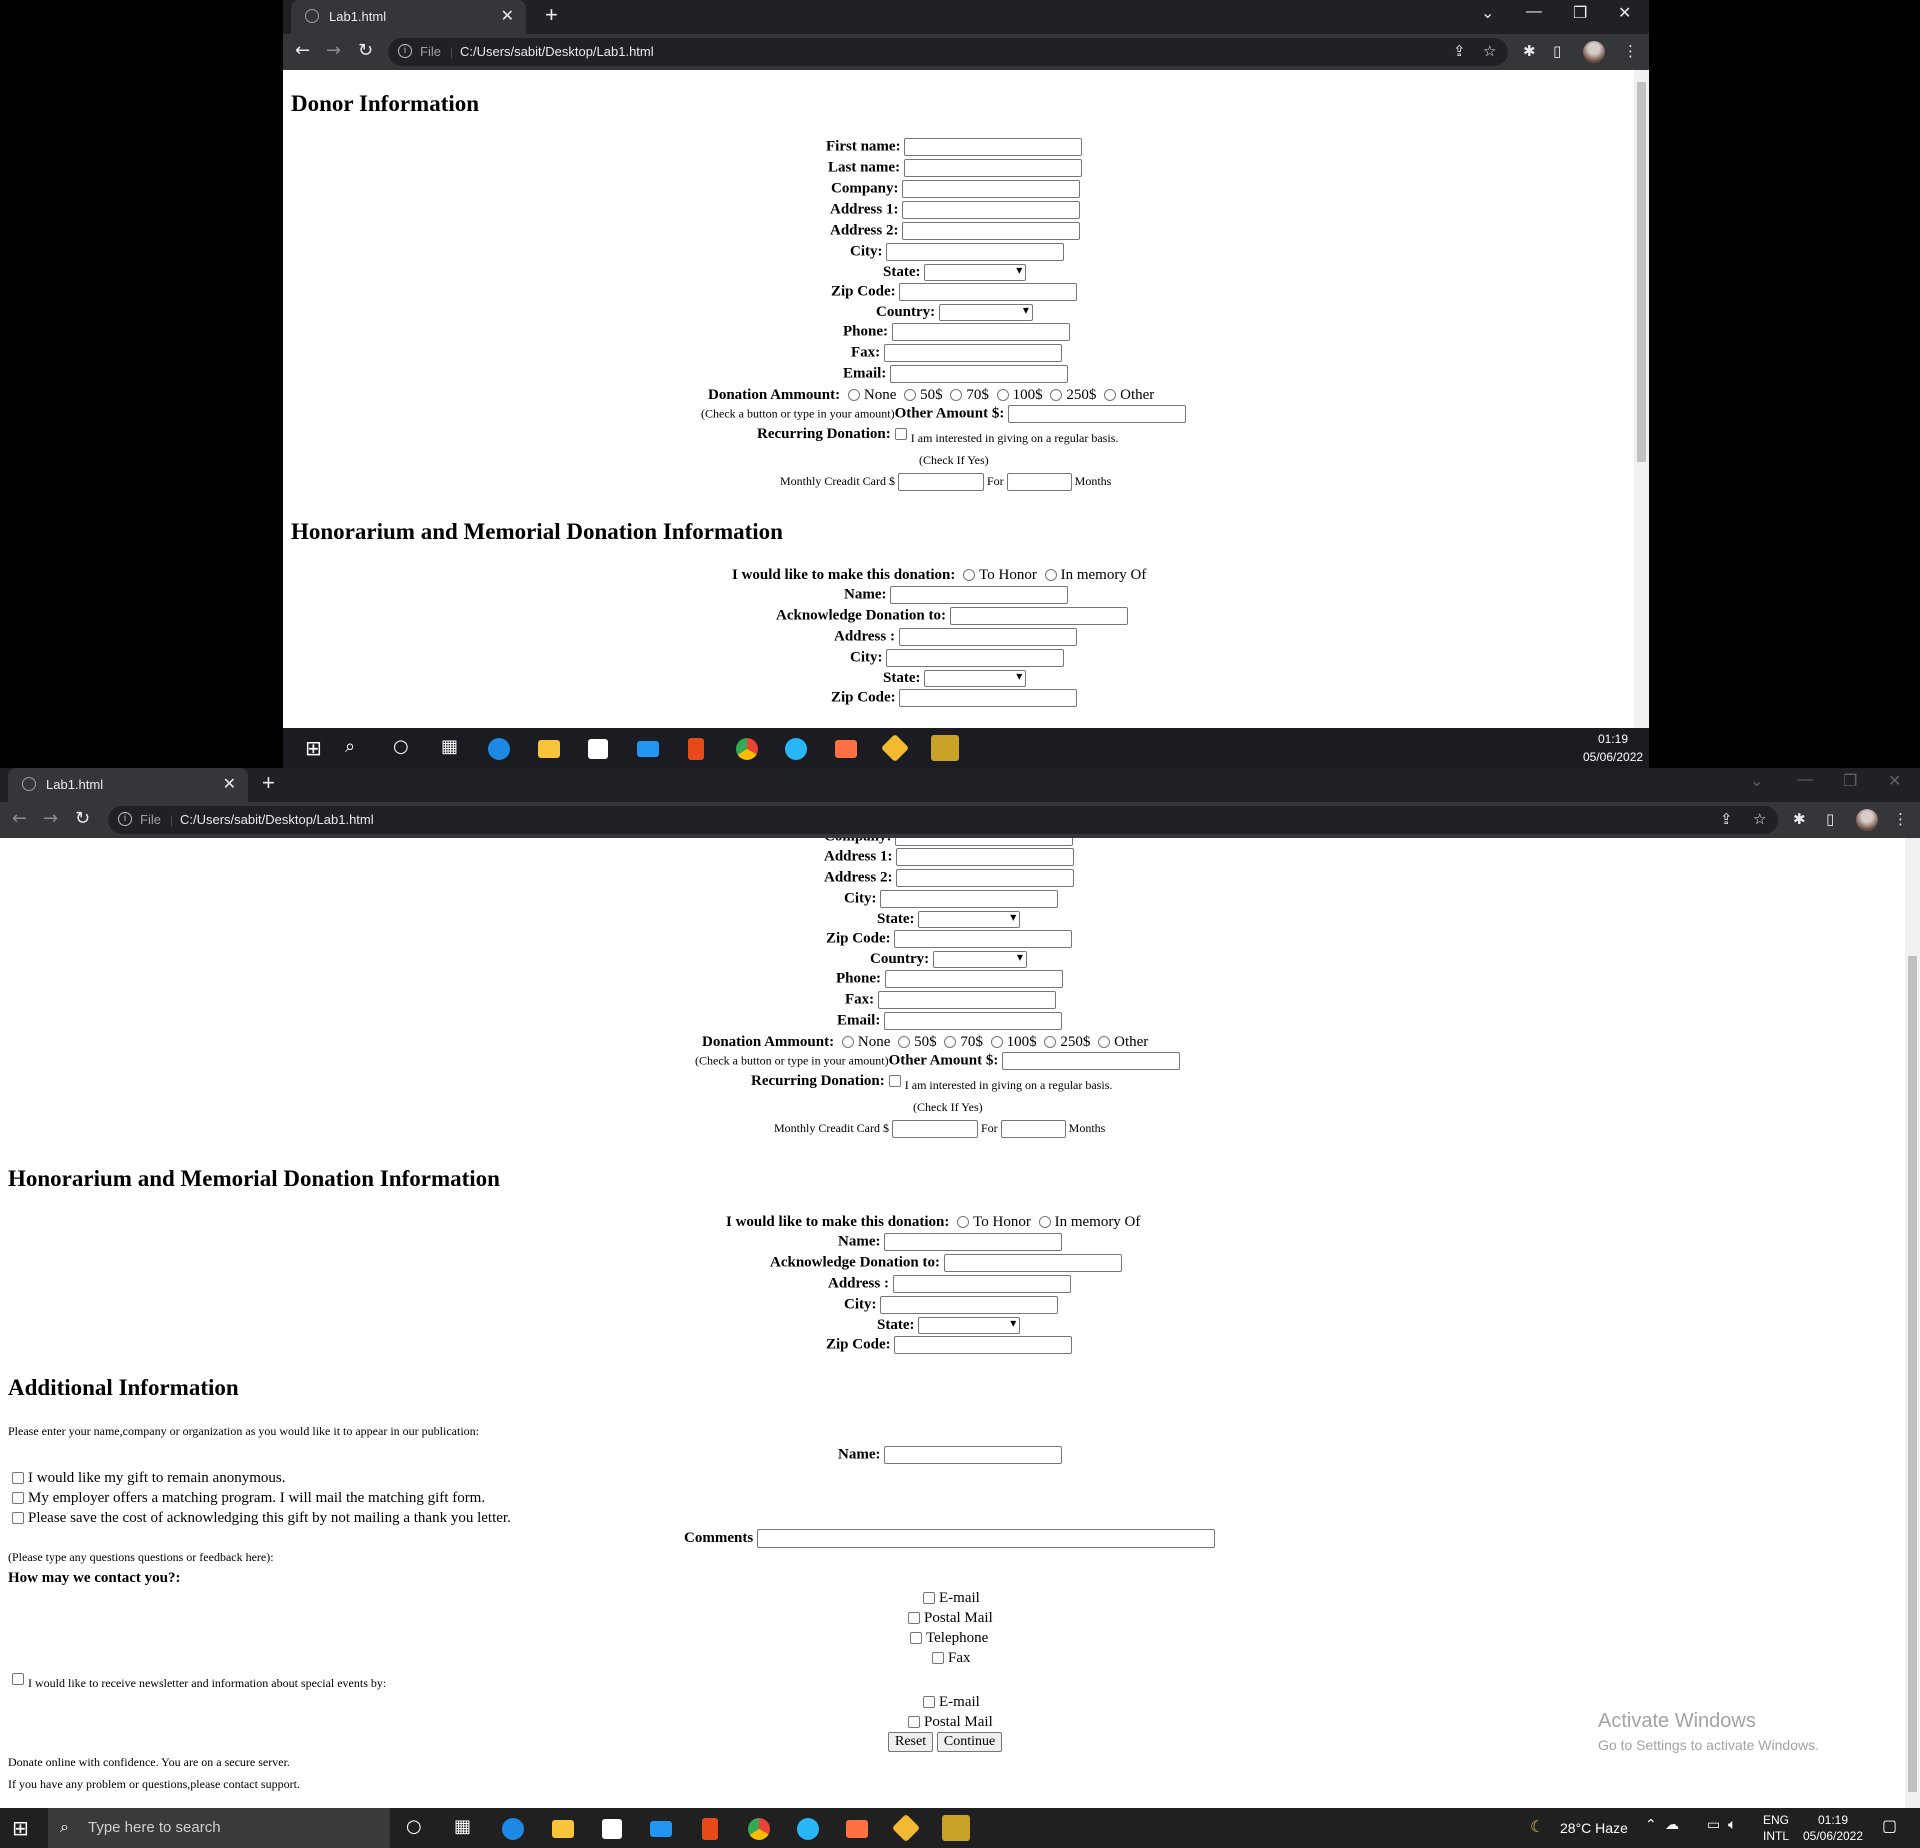  What do you see at coordinates (929, 1597) in the screenshot?
I see `contact-email-checkbox` at bounding box center [929, 1597].